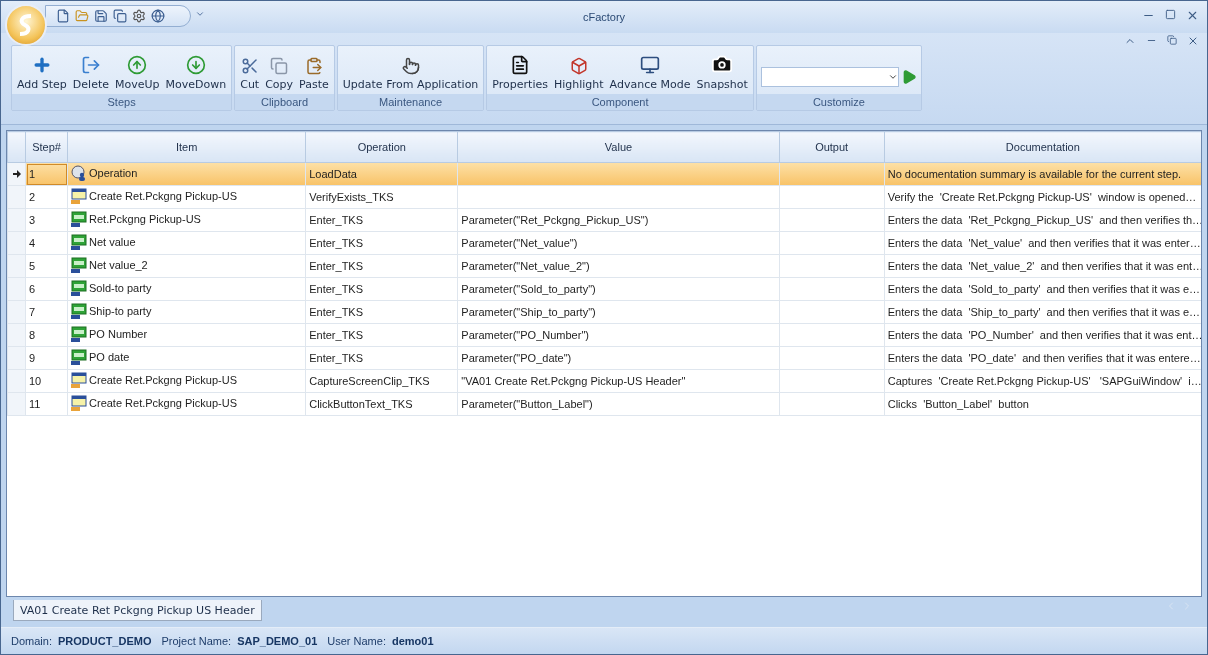 The width and height of the screenshot is (1208, 655). I want to click on table-cell: CaptureScreenClip_TKS, so click(381, 381).